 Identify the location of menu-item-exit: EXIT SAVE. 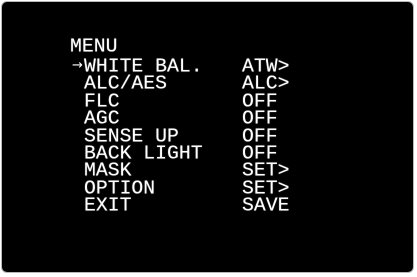
(207, 205).